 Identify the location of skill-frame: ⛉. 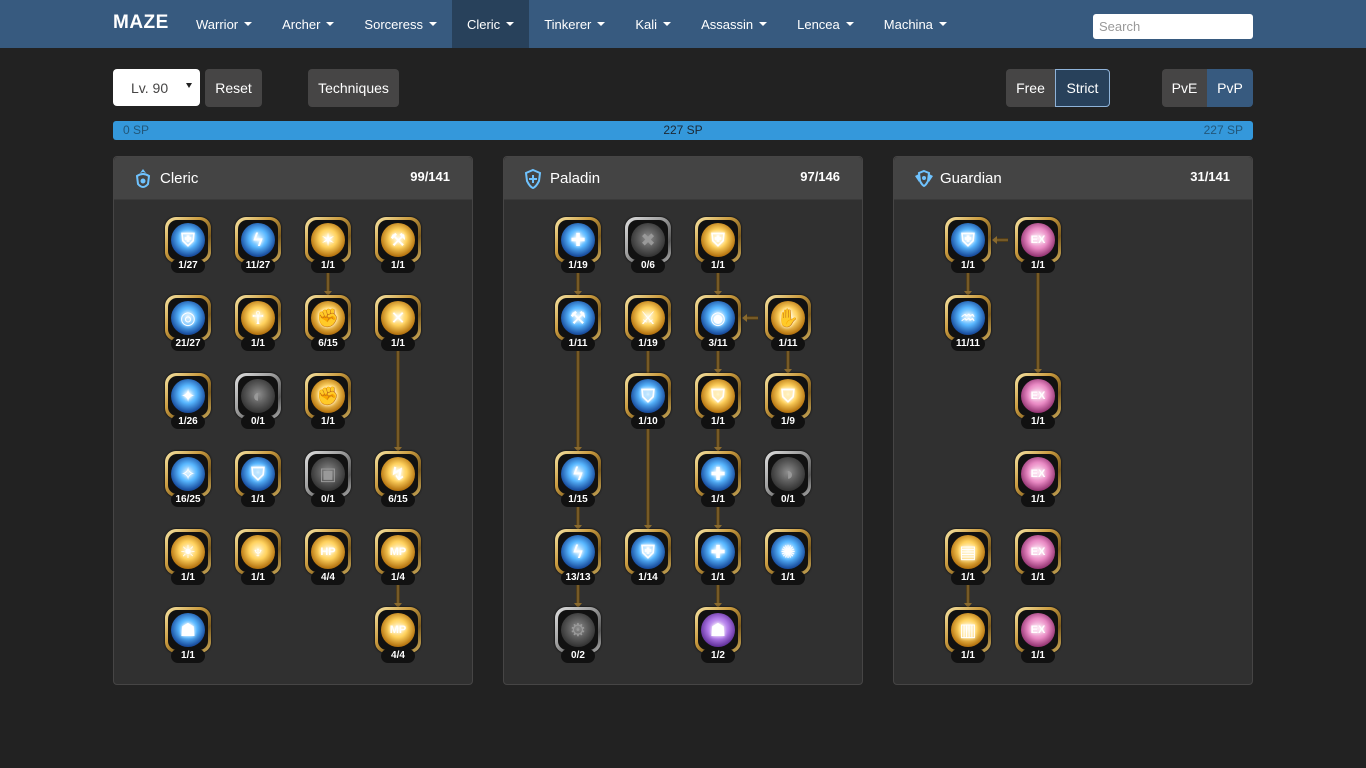
(258, 474).